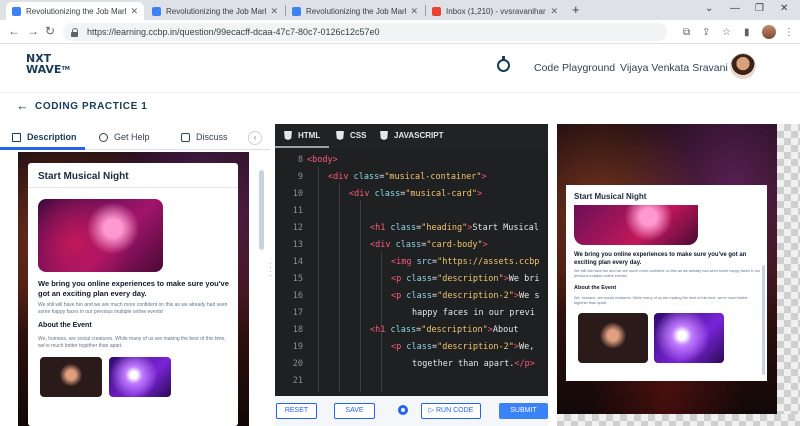 The height and width of the screenshot is (426, 800). I want to click on code-text: <div class="card-body">, so click(429, 245).